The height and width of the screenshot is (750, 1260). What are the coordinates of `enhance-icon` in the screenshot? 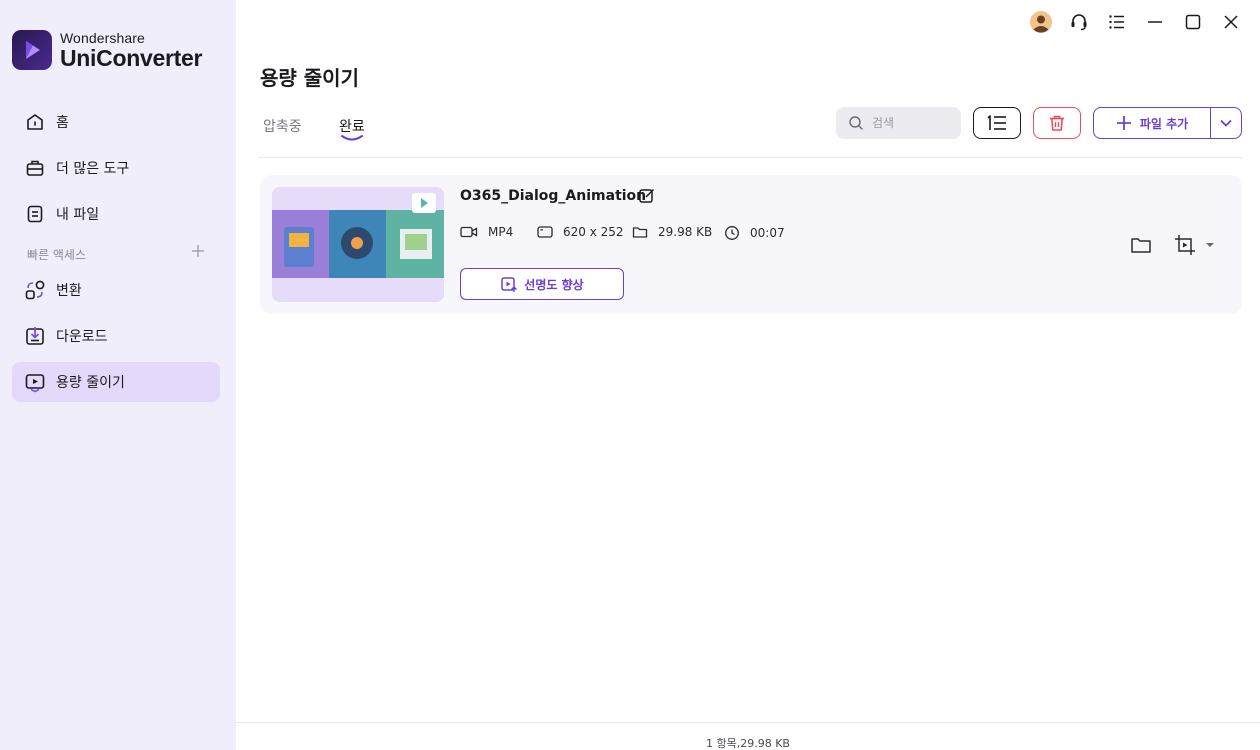 It's located at (509, 284).